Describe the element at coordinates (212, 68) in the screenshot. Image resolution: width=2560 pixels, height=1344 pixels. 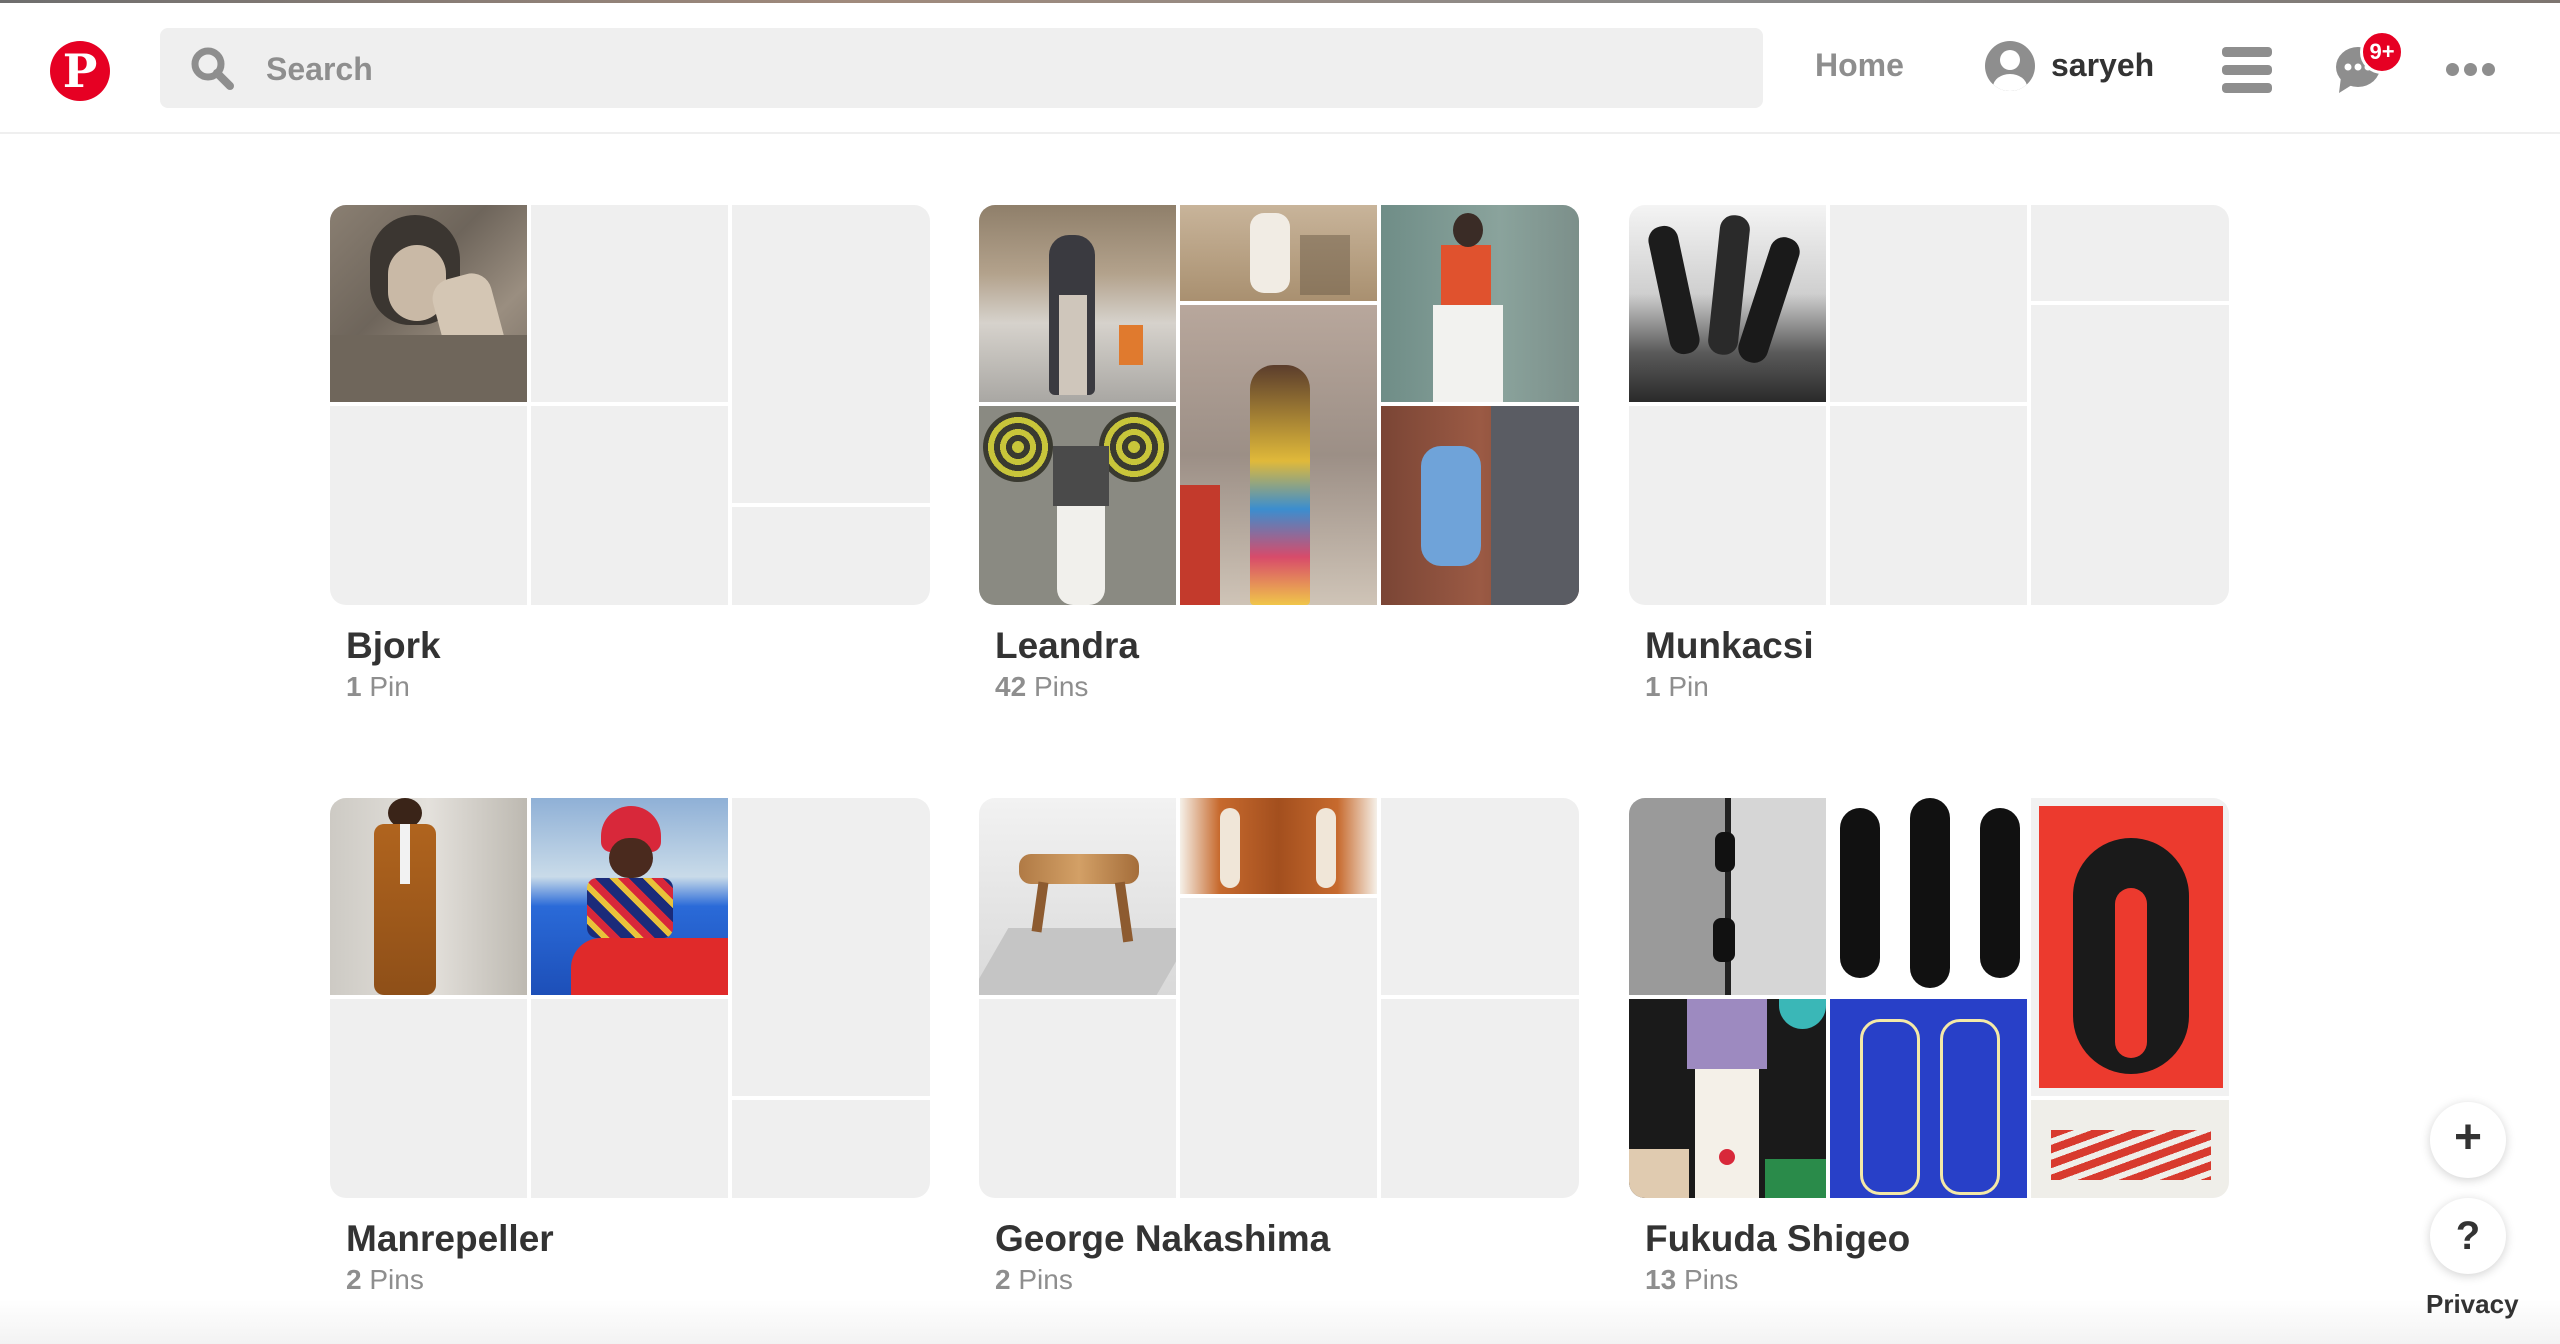
I see `search-icon` at that location.